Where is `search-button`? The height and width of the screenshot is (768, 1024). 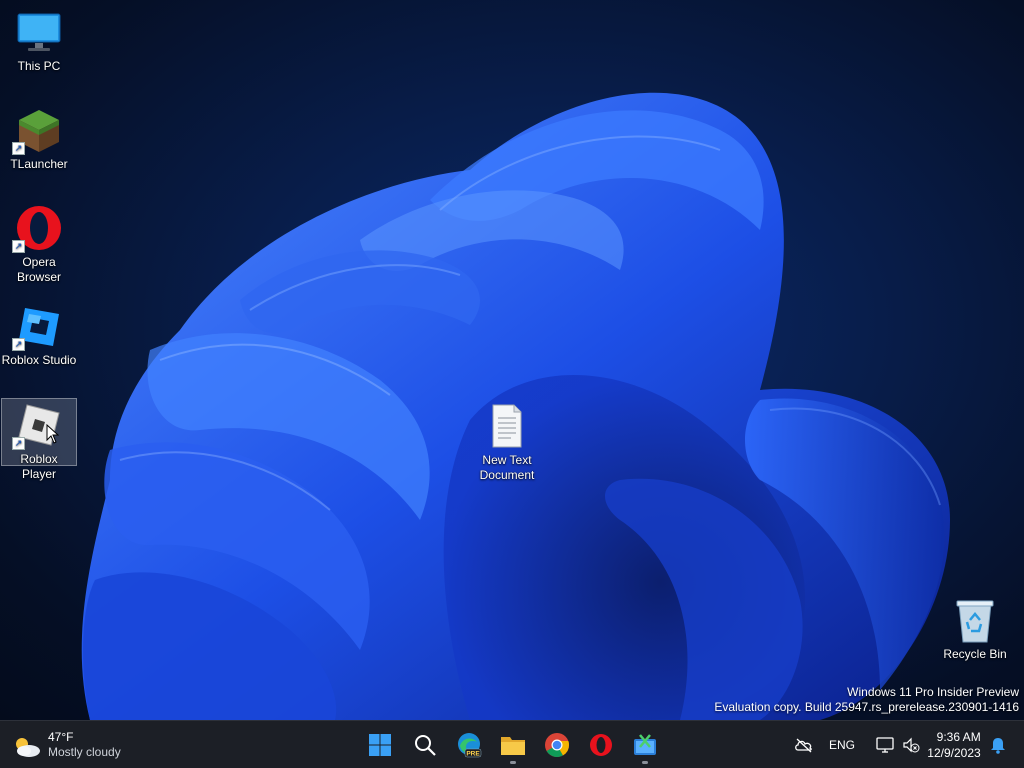 search-button is located at coordinates (425, 745).